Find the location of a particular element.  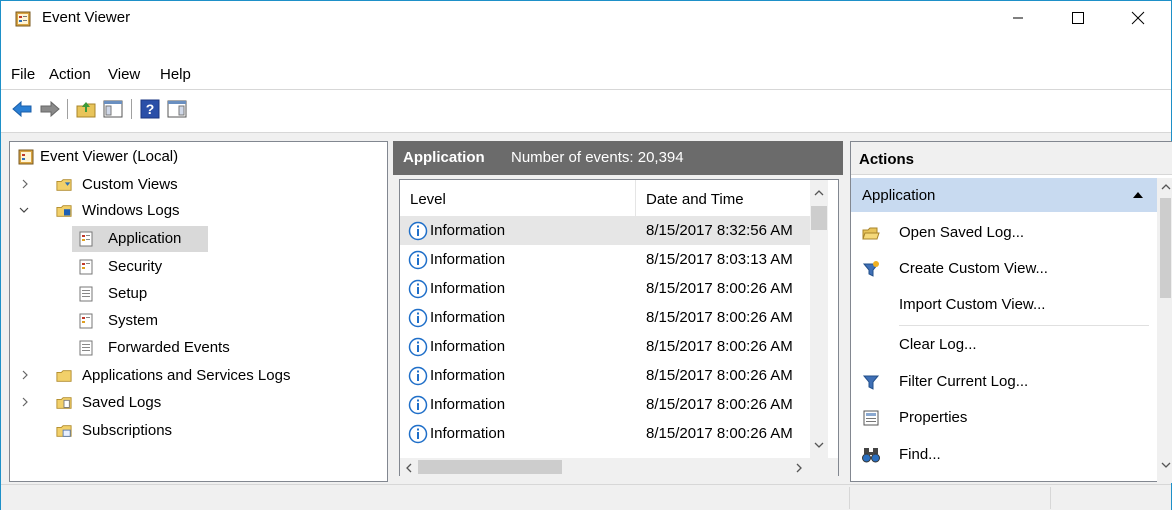

event-datetime: 8/15/2017 8:03:13 AM is located at coordinates (719, 259).